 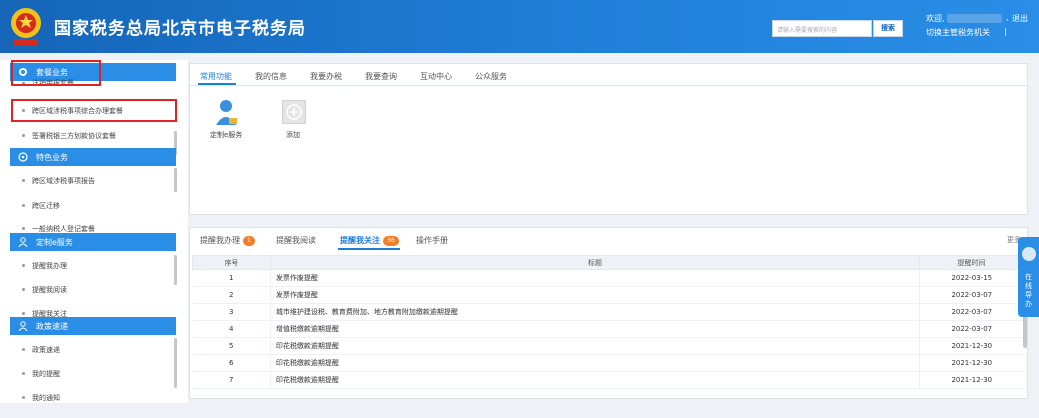 I want to click on count-badge: 1, so click(x=249, y=240).